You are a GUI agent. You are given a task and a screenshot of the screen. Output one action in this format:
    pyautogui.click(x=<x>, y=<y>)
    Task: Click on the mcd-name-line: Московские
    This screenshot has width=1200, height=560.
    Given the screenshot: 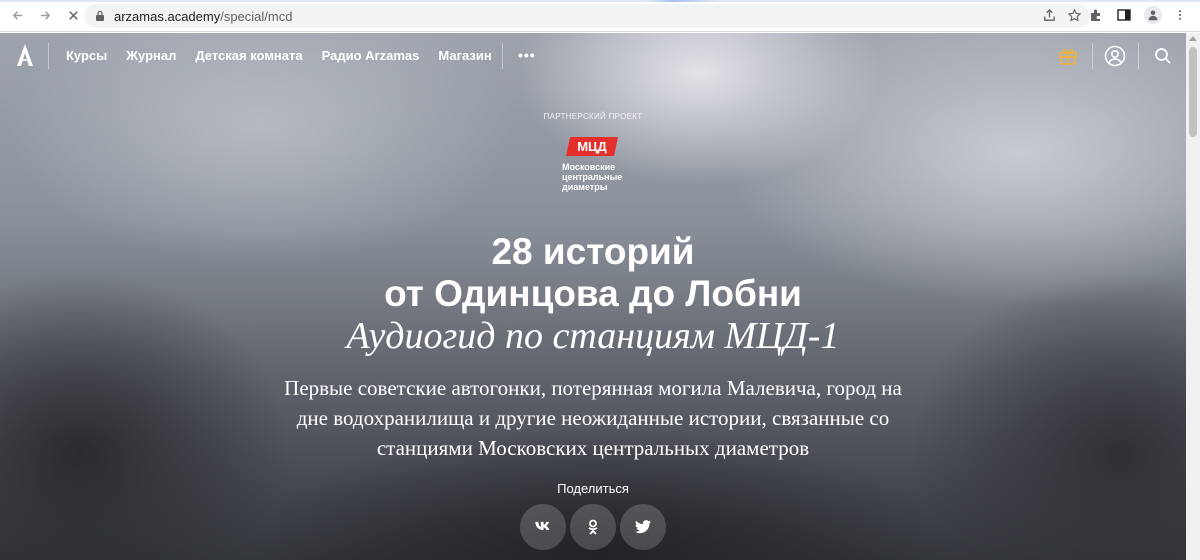 What is the action you would take?
    pyautogui.click(x=589, y=167)
    